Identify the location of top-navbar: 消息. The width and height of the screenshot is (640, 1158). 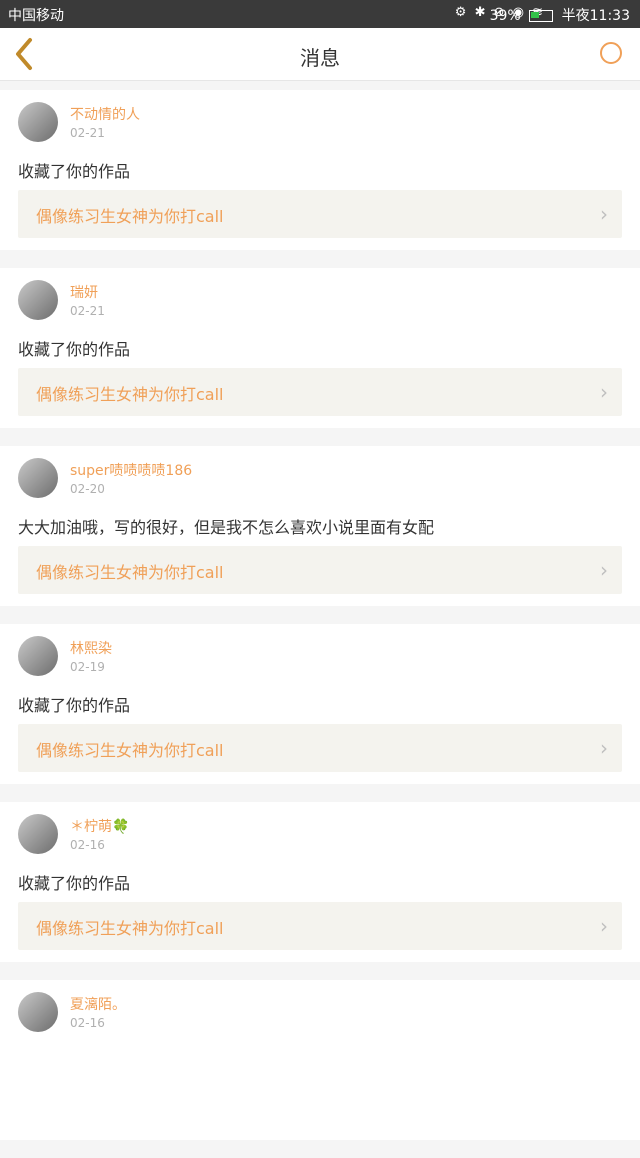
(320, 54).